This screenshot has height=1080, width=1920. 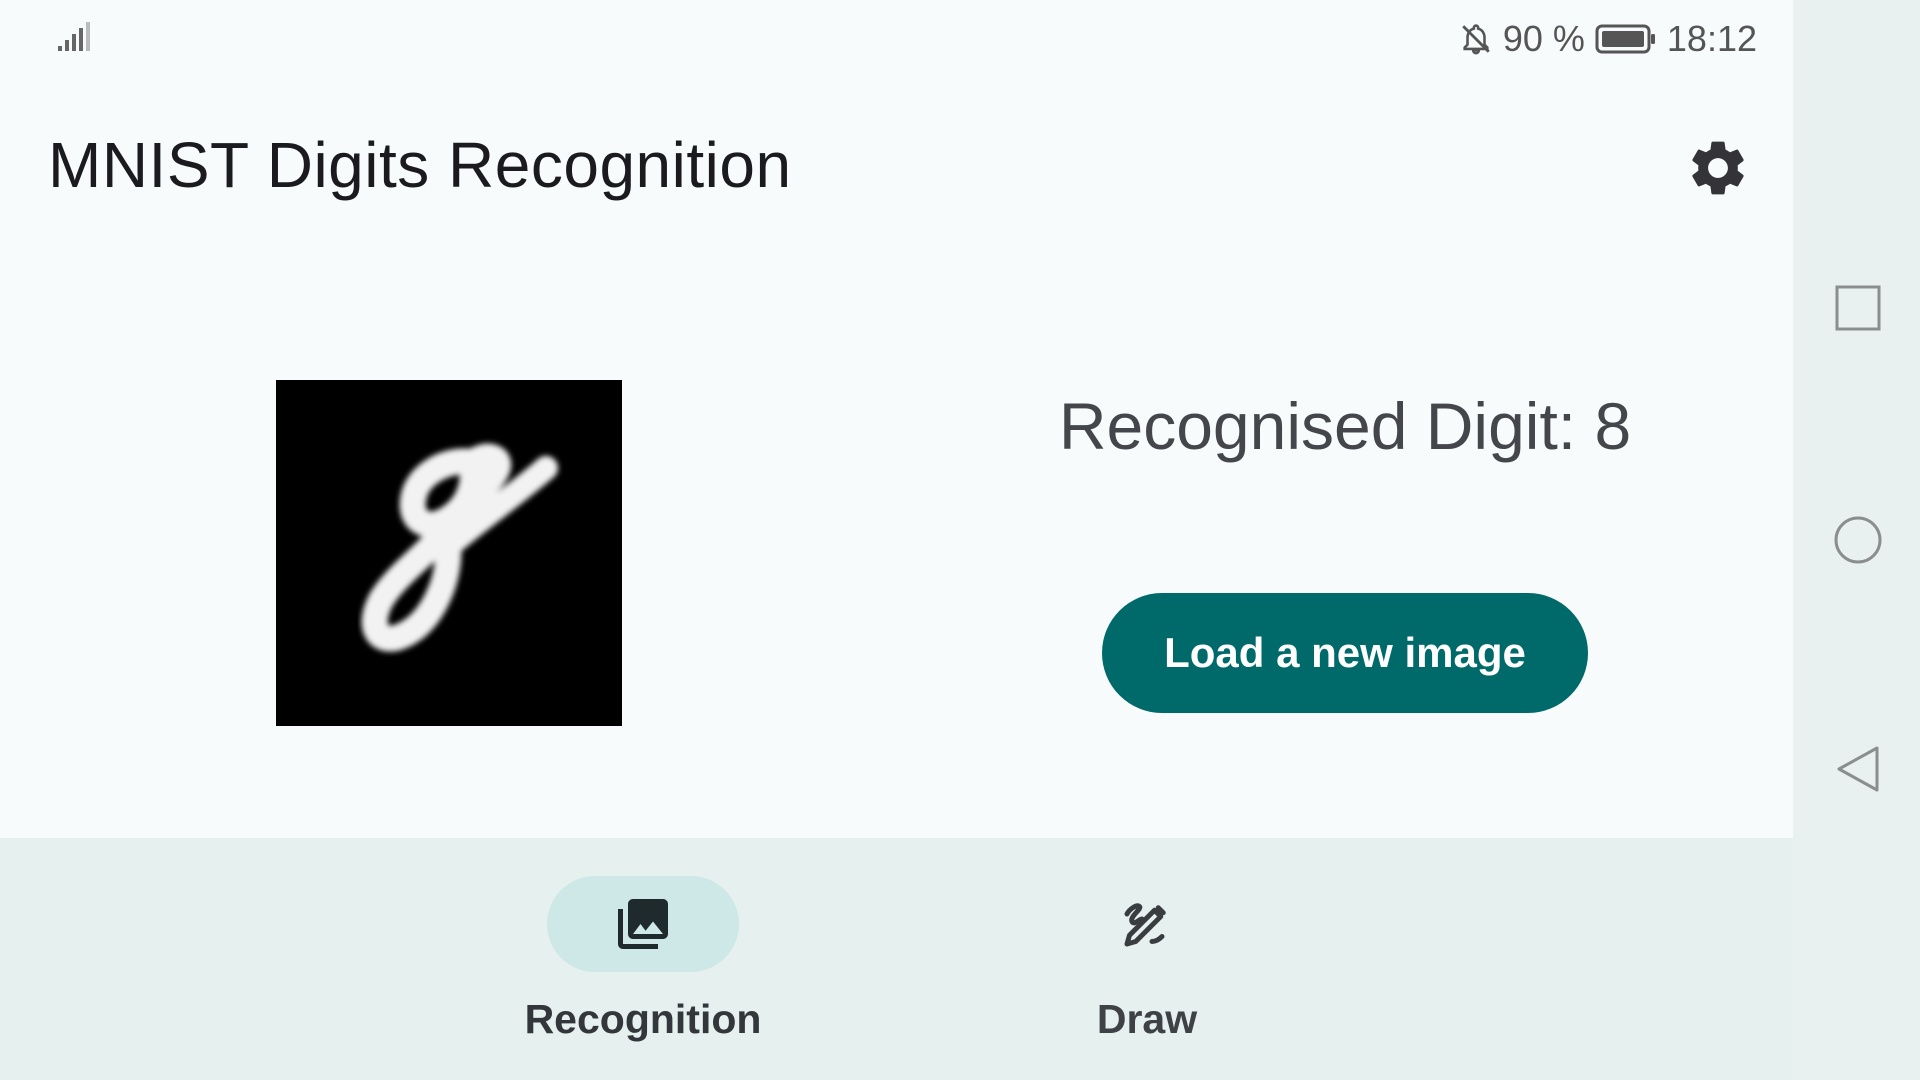 What do you see at coordinates (1625, 39) in the screenshot?
I see `battery-icon` at bounding box center [1625, 39].